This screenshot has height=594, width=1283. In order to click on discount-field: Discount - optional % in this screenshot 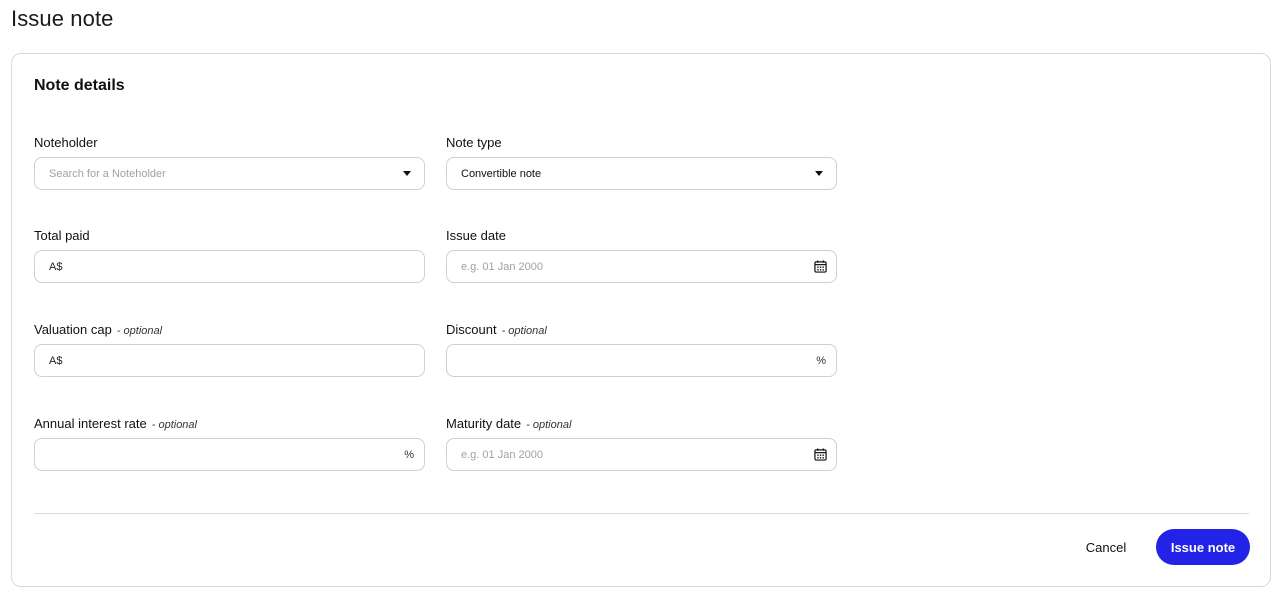, I will do `click(641, 349)`.